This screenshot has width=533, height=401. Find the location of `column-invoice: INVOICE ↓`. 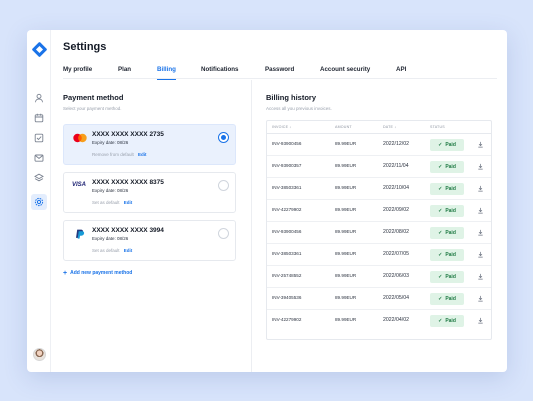

column-invoice: INVOICE ↓ is located at coordinates (281, 127).